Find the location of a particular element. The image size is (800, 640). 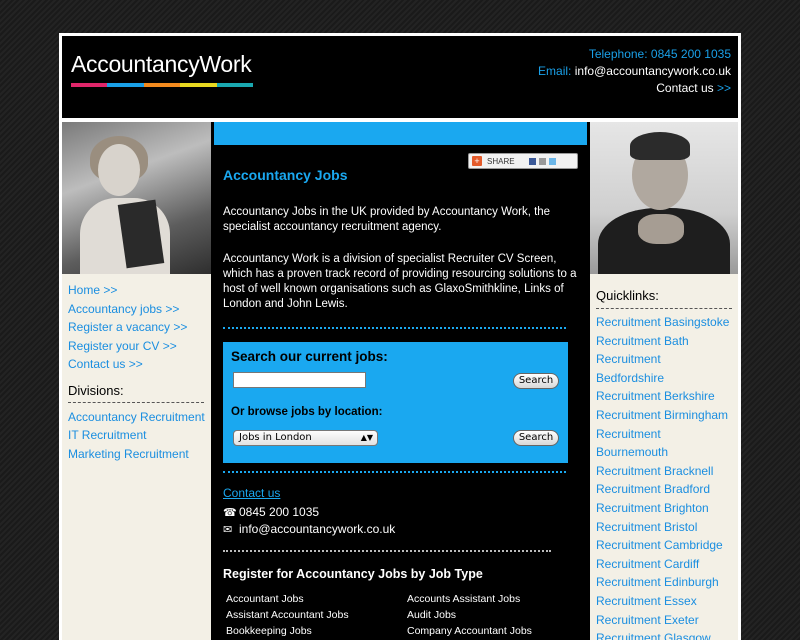

quicklink-item: Recruitment Cambridge is located at coordinates (664, 545).